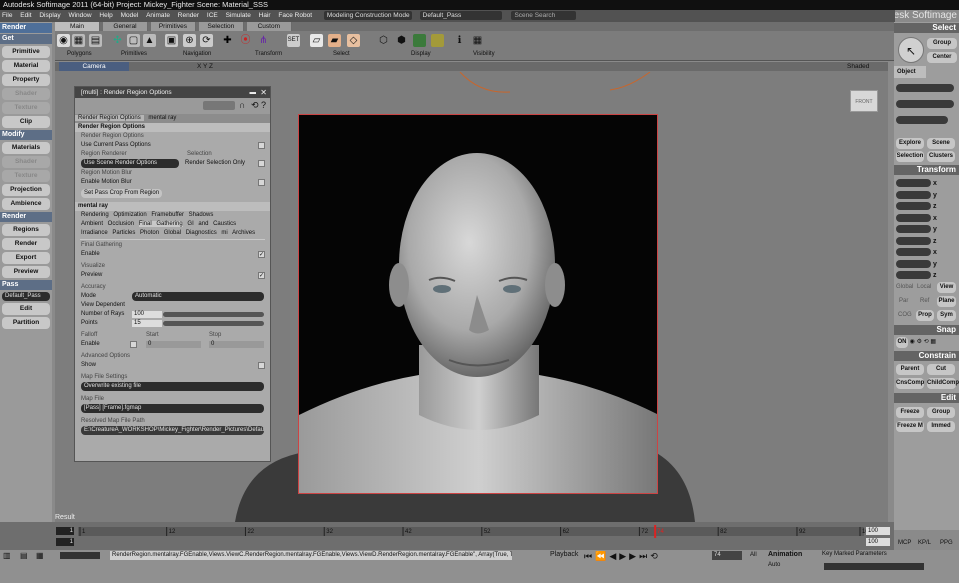  Describe the element at coordinates (913, 206) in the screenshot. I see `scale-z-field` at that location.